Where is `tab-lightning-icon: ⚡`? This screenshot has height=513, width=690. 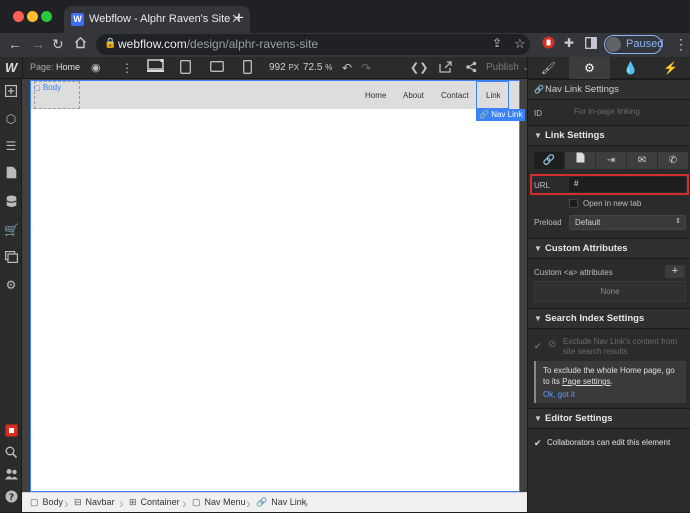 tab-lightning-icon: ⚡ is located at coordinates (670, 68).